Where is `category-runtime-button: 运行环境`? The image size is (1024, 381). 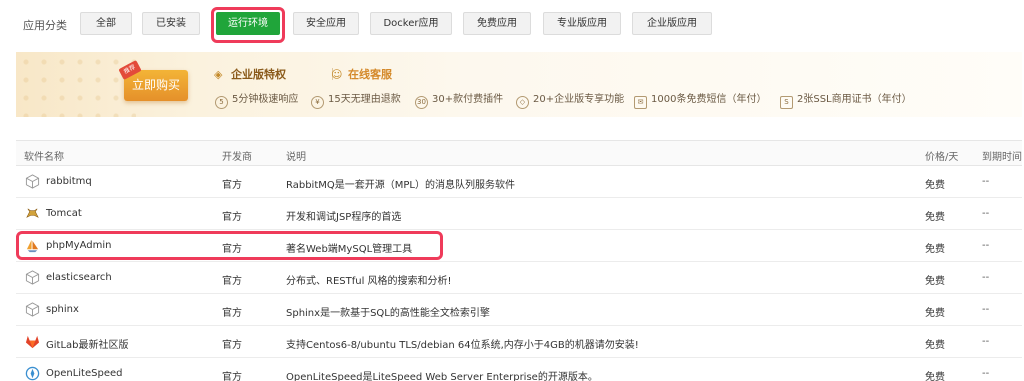
category-runtime-button: 运行环境 is located at coordinates (248, 23).